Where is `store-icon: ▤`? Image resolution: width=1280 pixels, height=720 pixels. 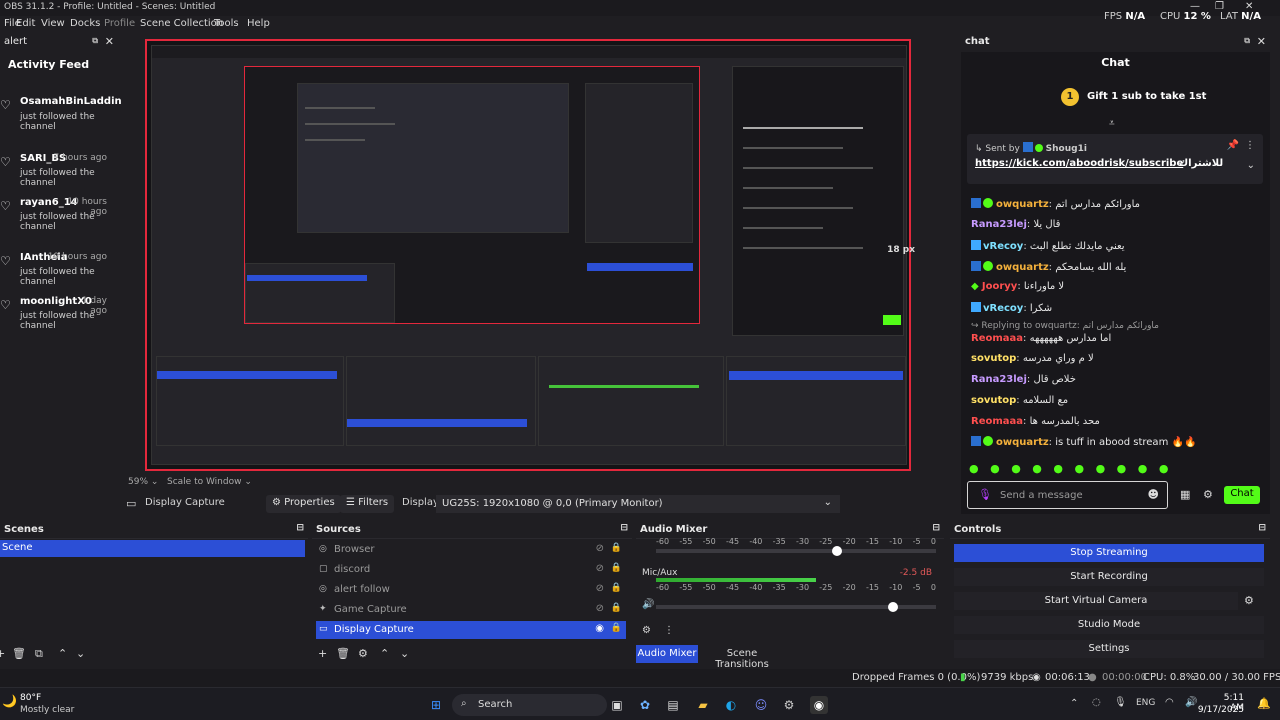 store-icon: ▤ is located at coordinates (673, 705).